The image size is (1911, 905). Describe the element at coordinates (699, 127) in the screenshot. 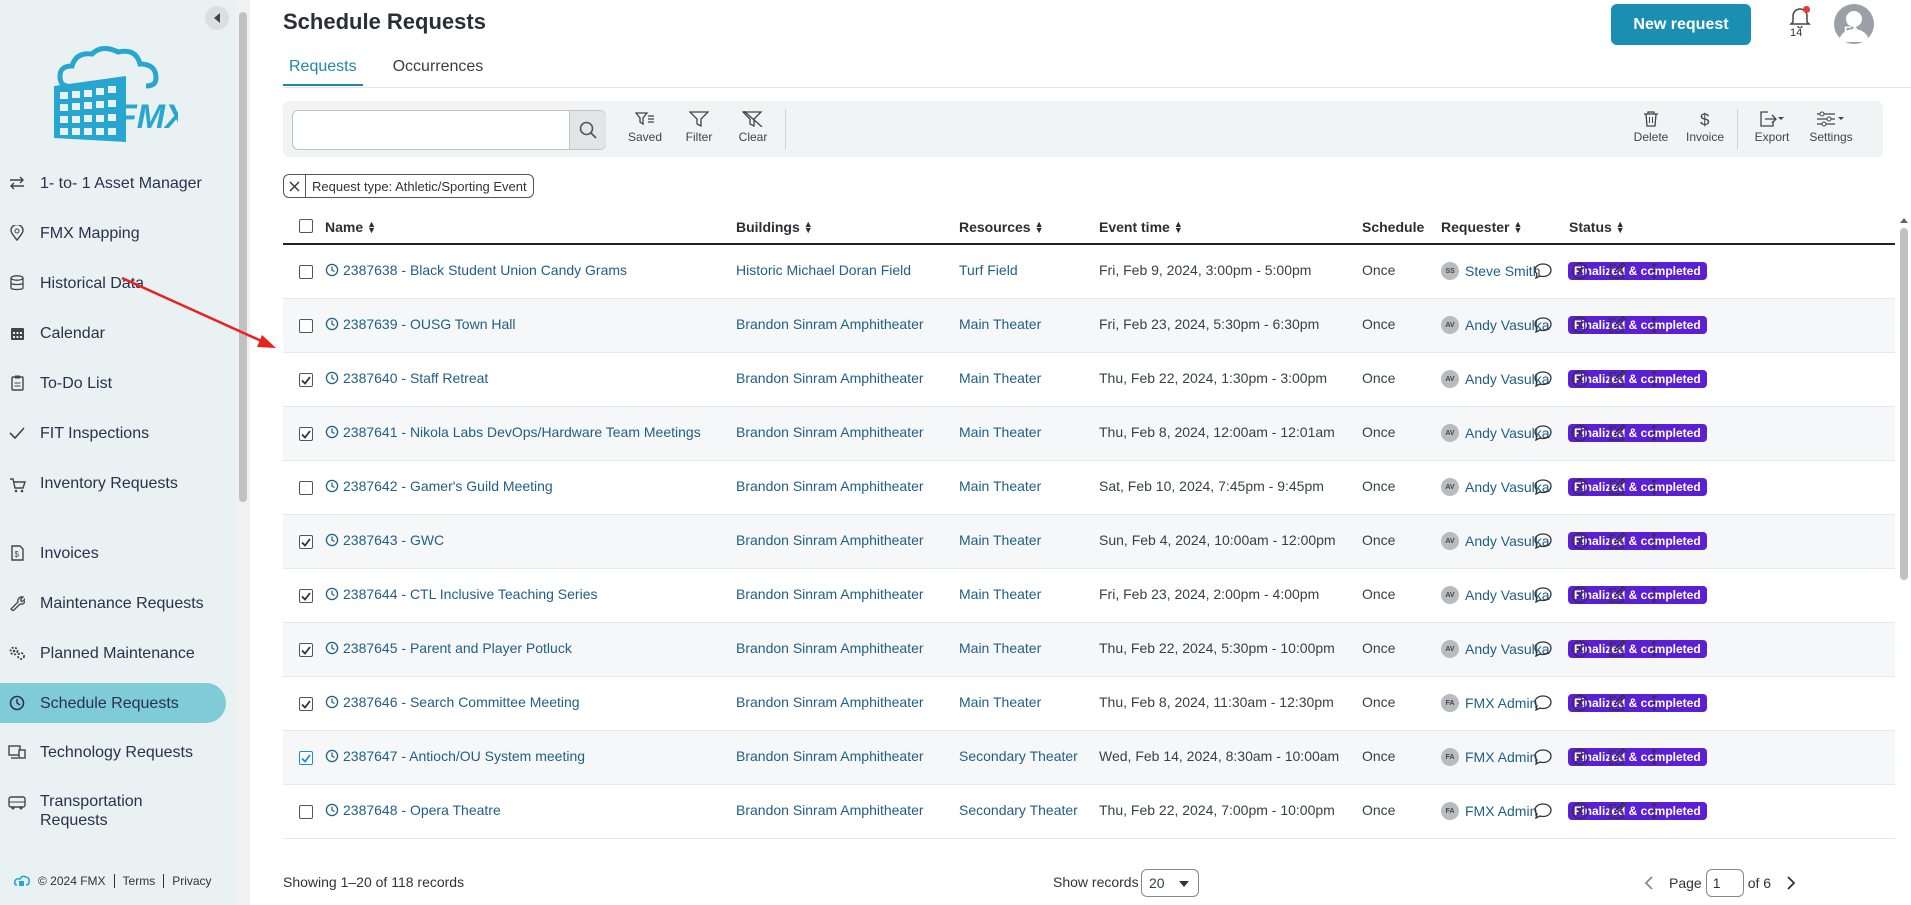

I see `filter-button: Filter` at that location.